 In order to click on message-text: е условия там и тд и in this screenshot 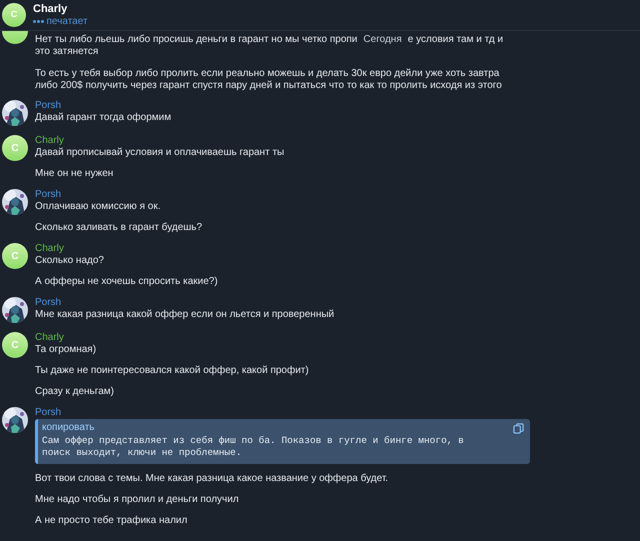, I will do `click(456, 40)`.